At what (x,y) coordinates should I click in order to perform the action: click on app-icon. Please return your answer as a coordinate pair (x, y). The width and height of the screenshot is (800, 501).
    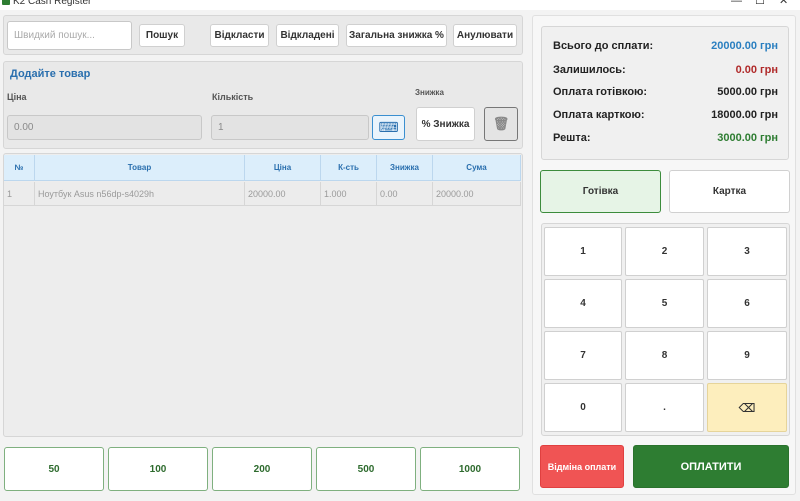
    Looking at the image, I should click on (6, 2).